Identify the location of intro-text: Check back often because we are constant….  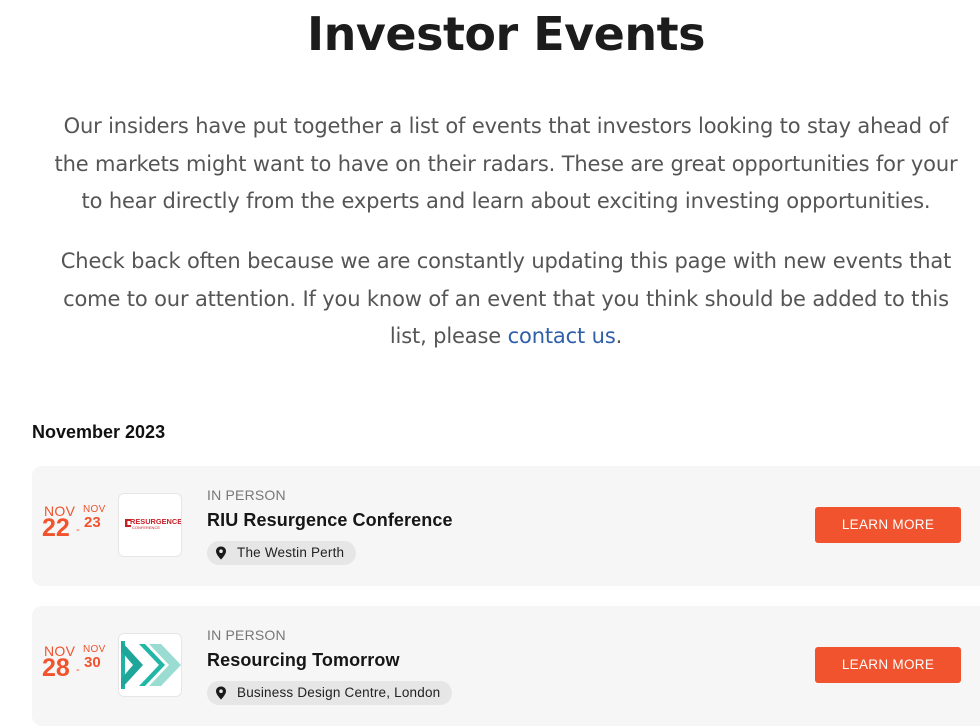
(506, 298).